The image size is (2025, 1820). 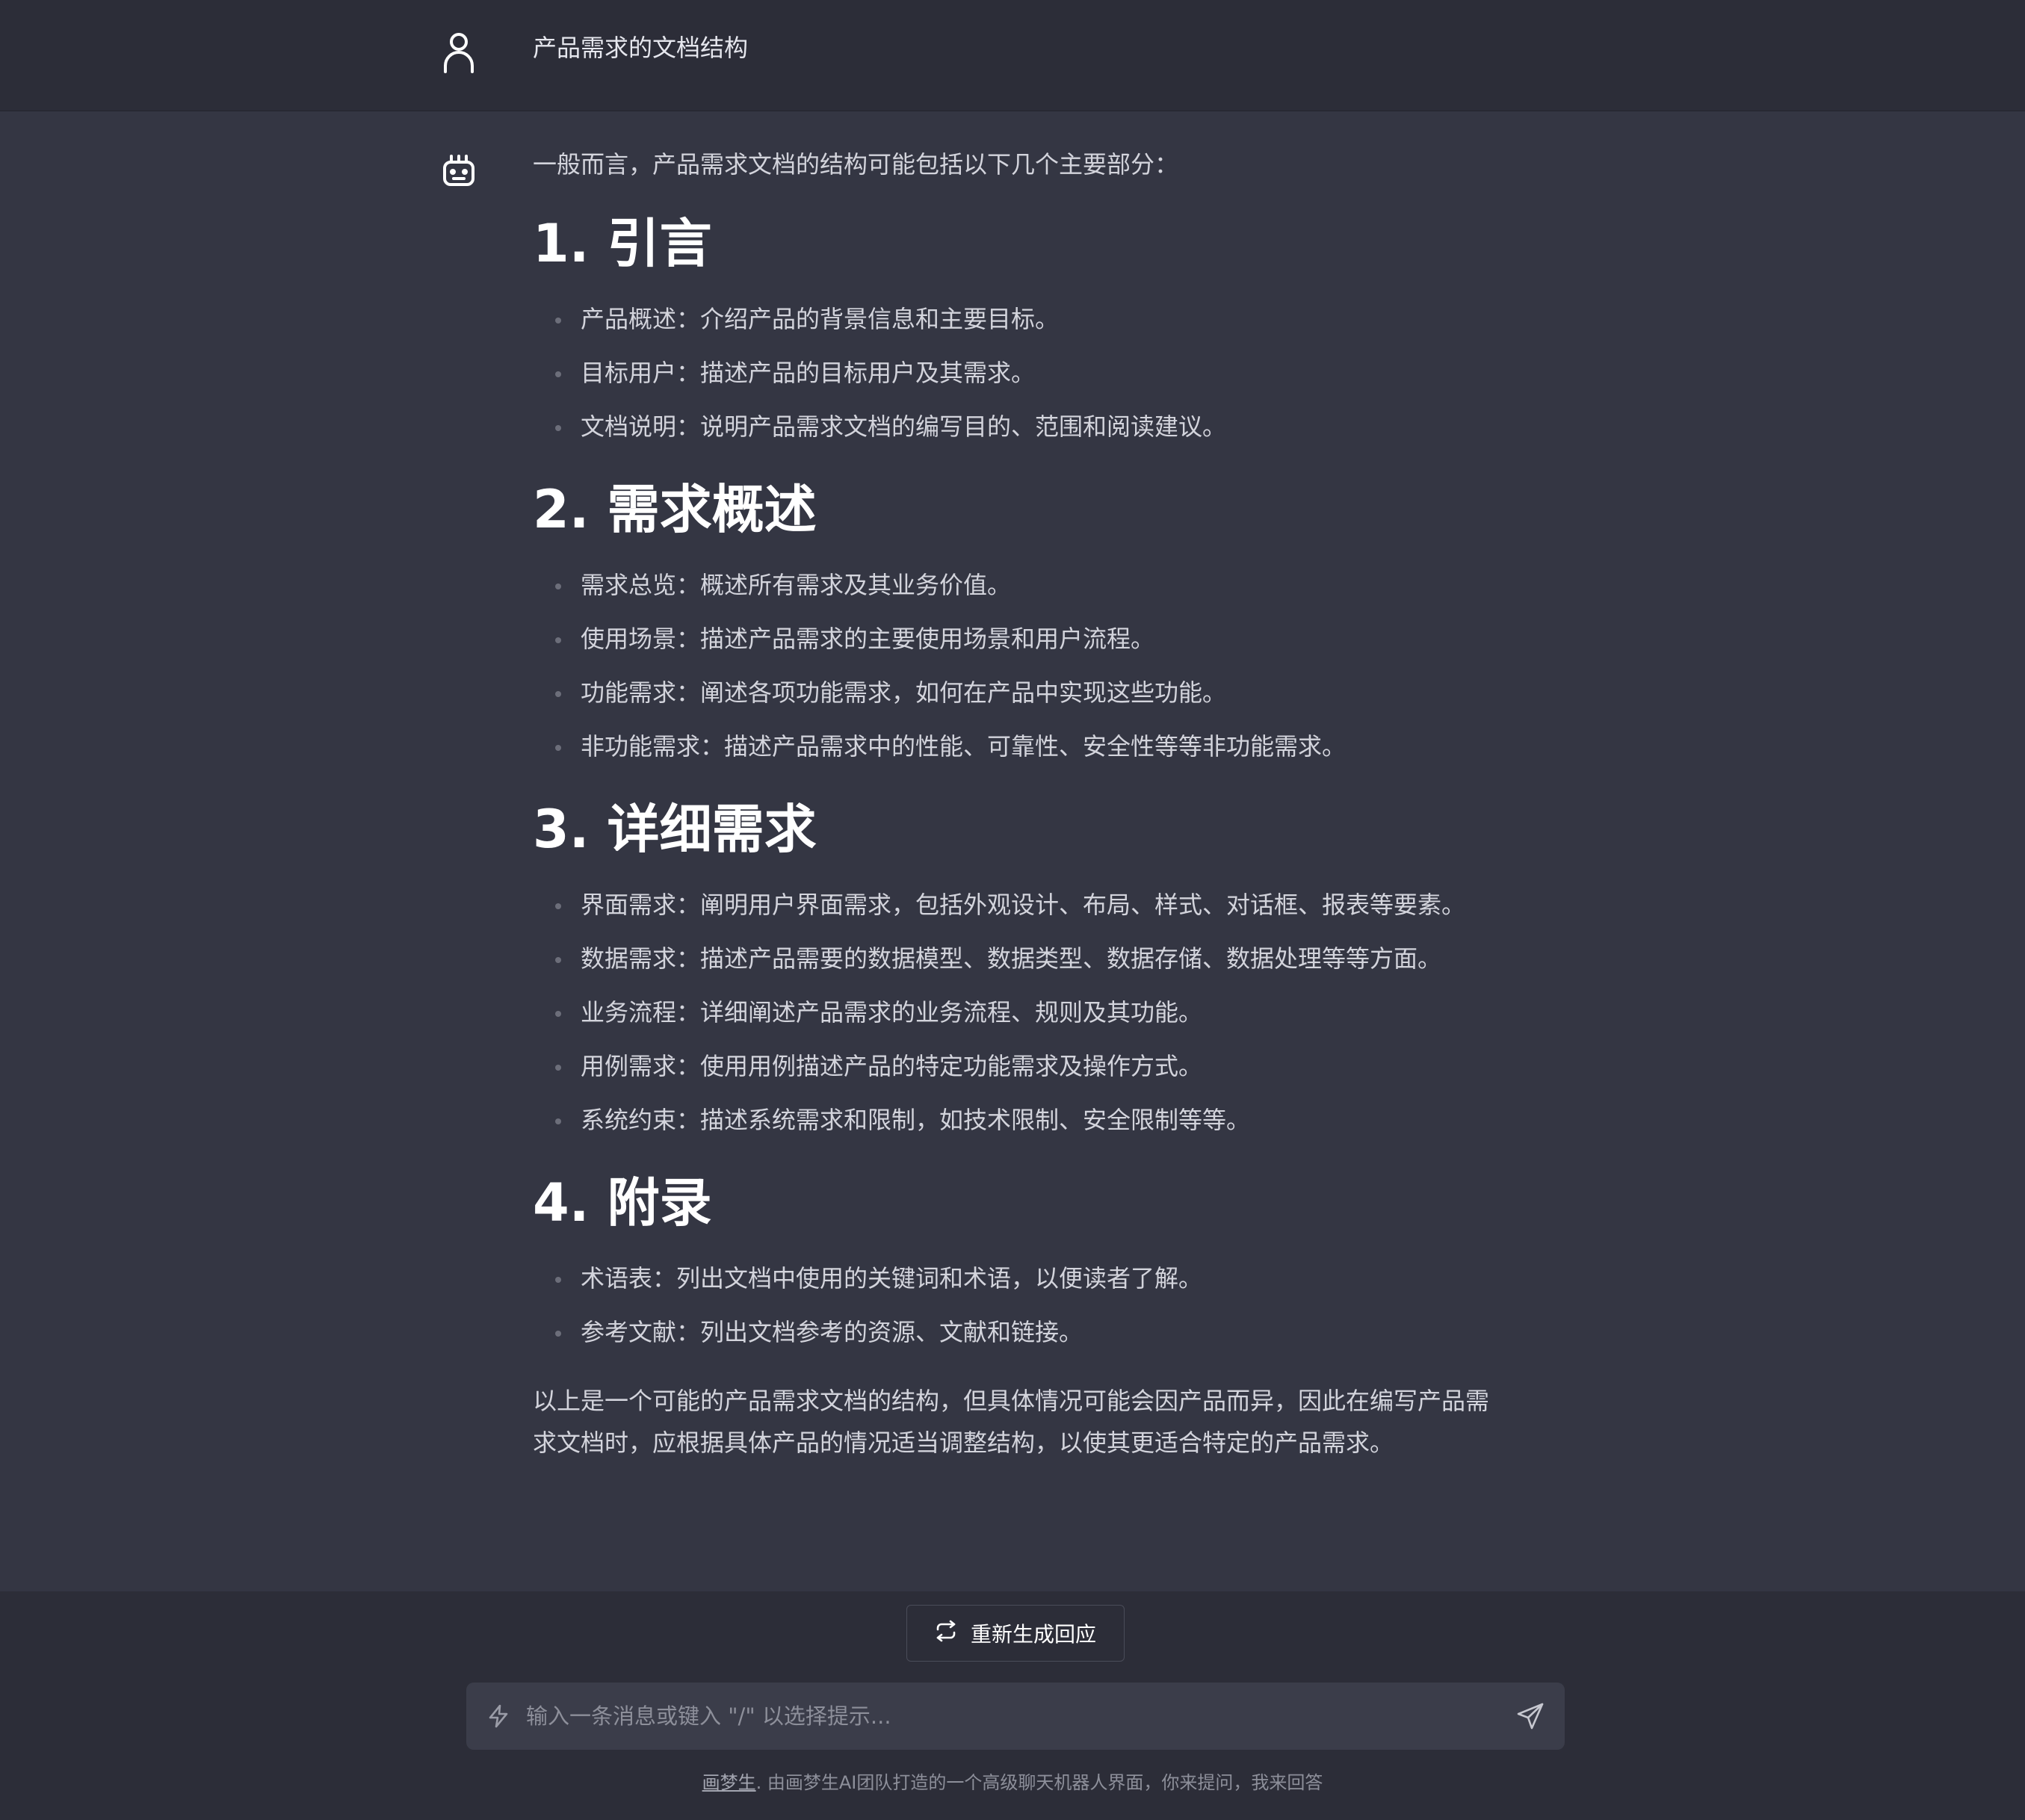 What do you see at coordinates (459, 170) in the screenshot?
I see `robot-icon` at bounding box center [459, 170].